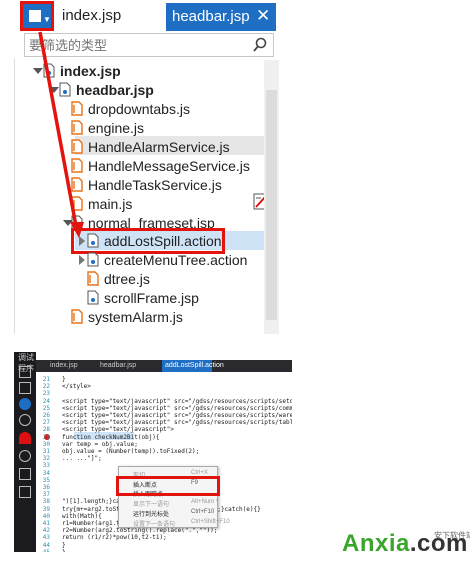 The width and height of the screenshot is (470, 564). What do you see at coordinates (46, 394) in the screenshot?
I see `line-number: 23` at bounding box center [46, 394].